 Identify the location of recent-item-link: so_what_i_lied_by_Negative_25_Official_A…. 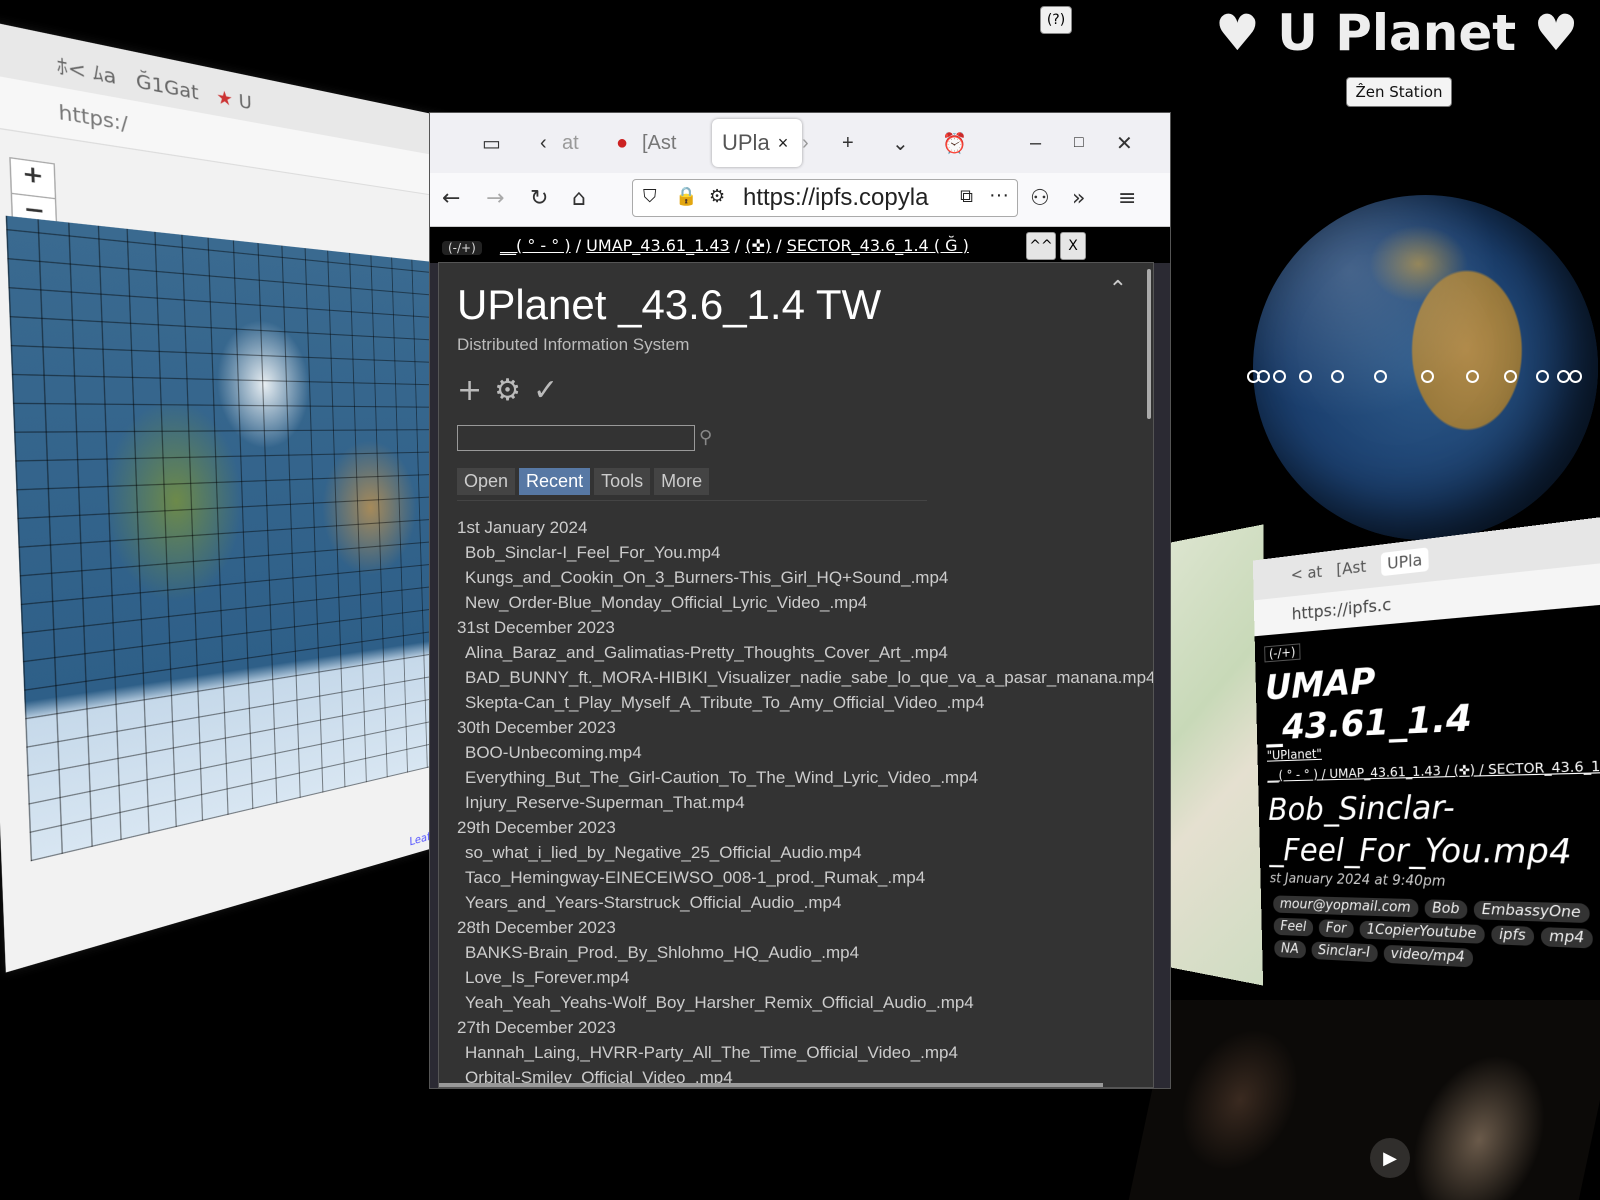
(805, 852).